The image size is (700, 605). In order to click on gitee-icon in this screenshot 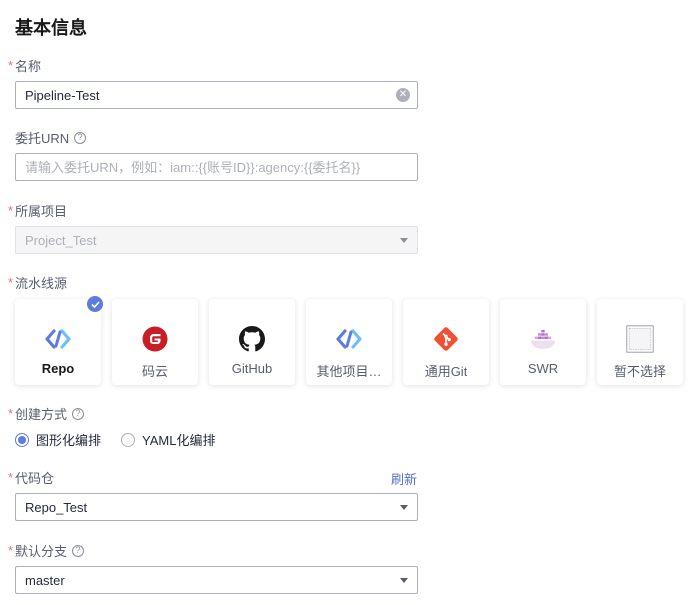, I will do `click(155, 339)`.